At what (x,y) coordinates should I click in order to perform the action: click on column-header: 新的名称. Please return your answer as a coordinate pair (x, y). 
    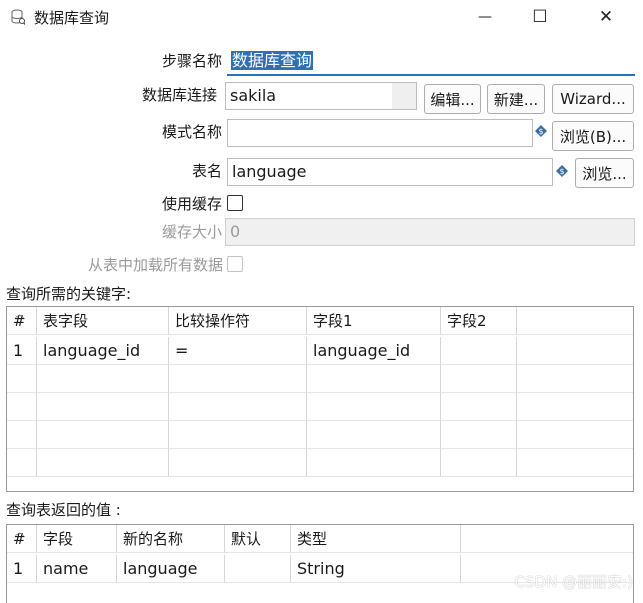
    Looking at the image, I should click on (171, 539).